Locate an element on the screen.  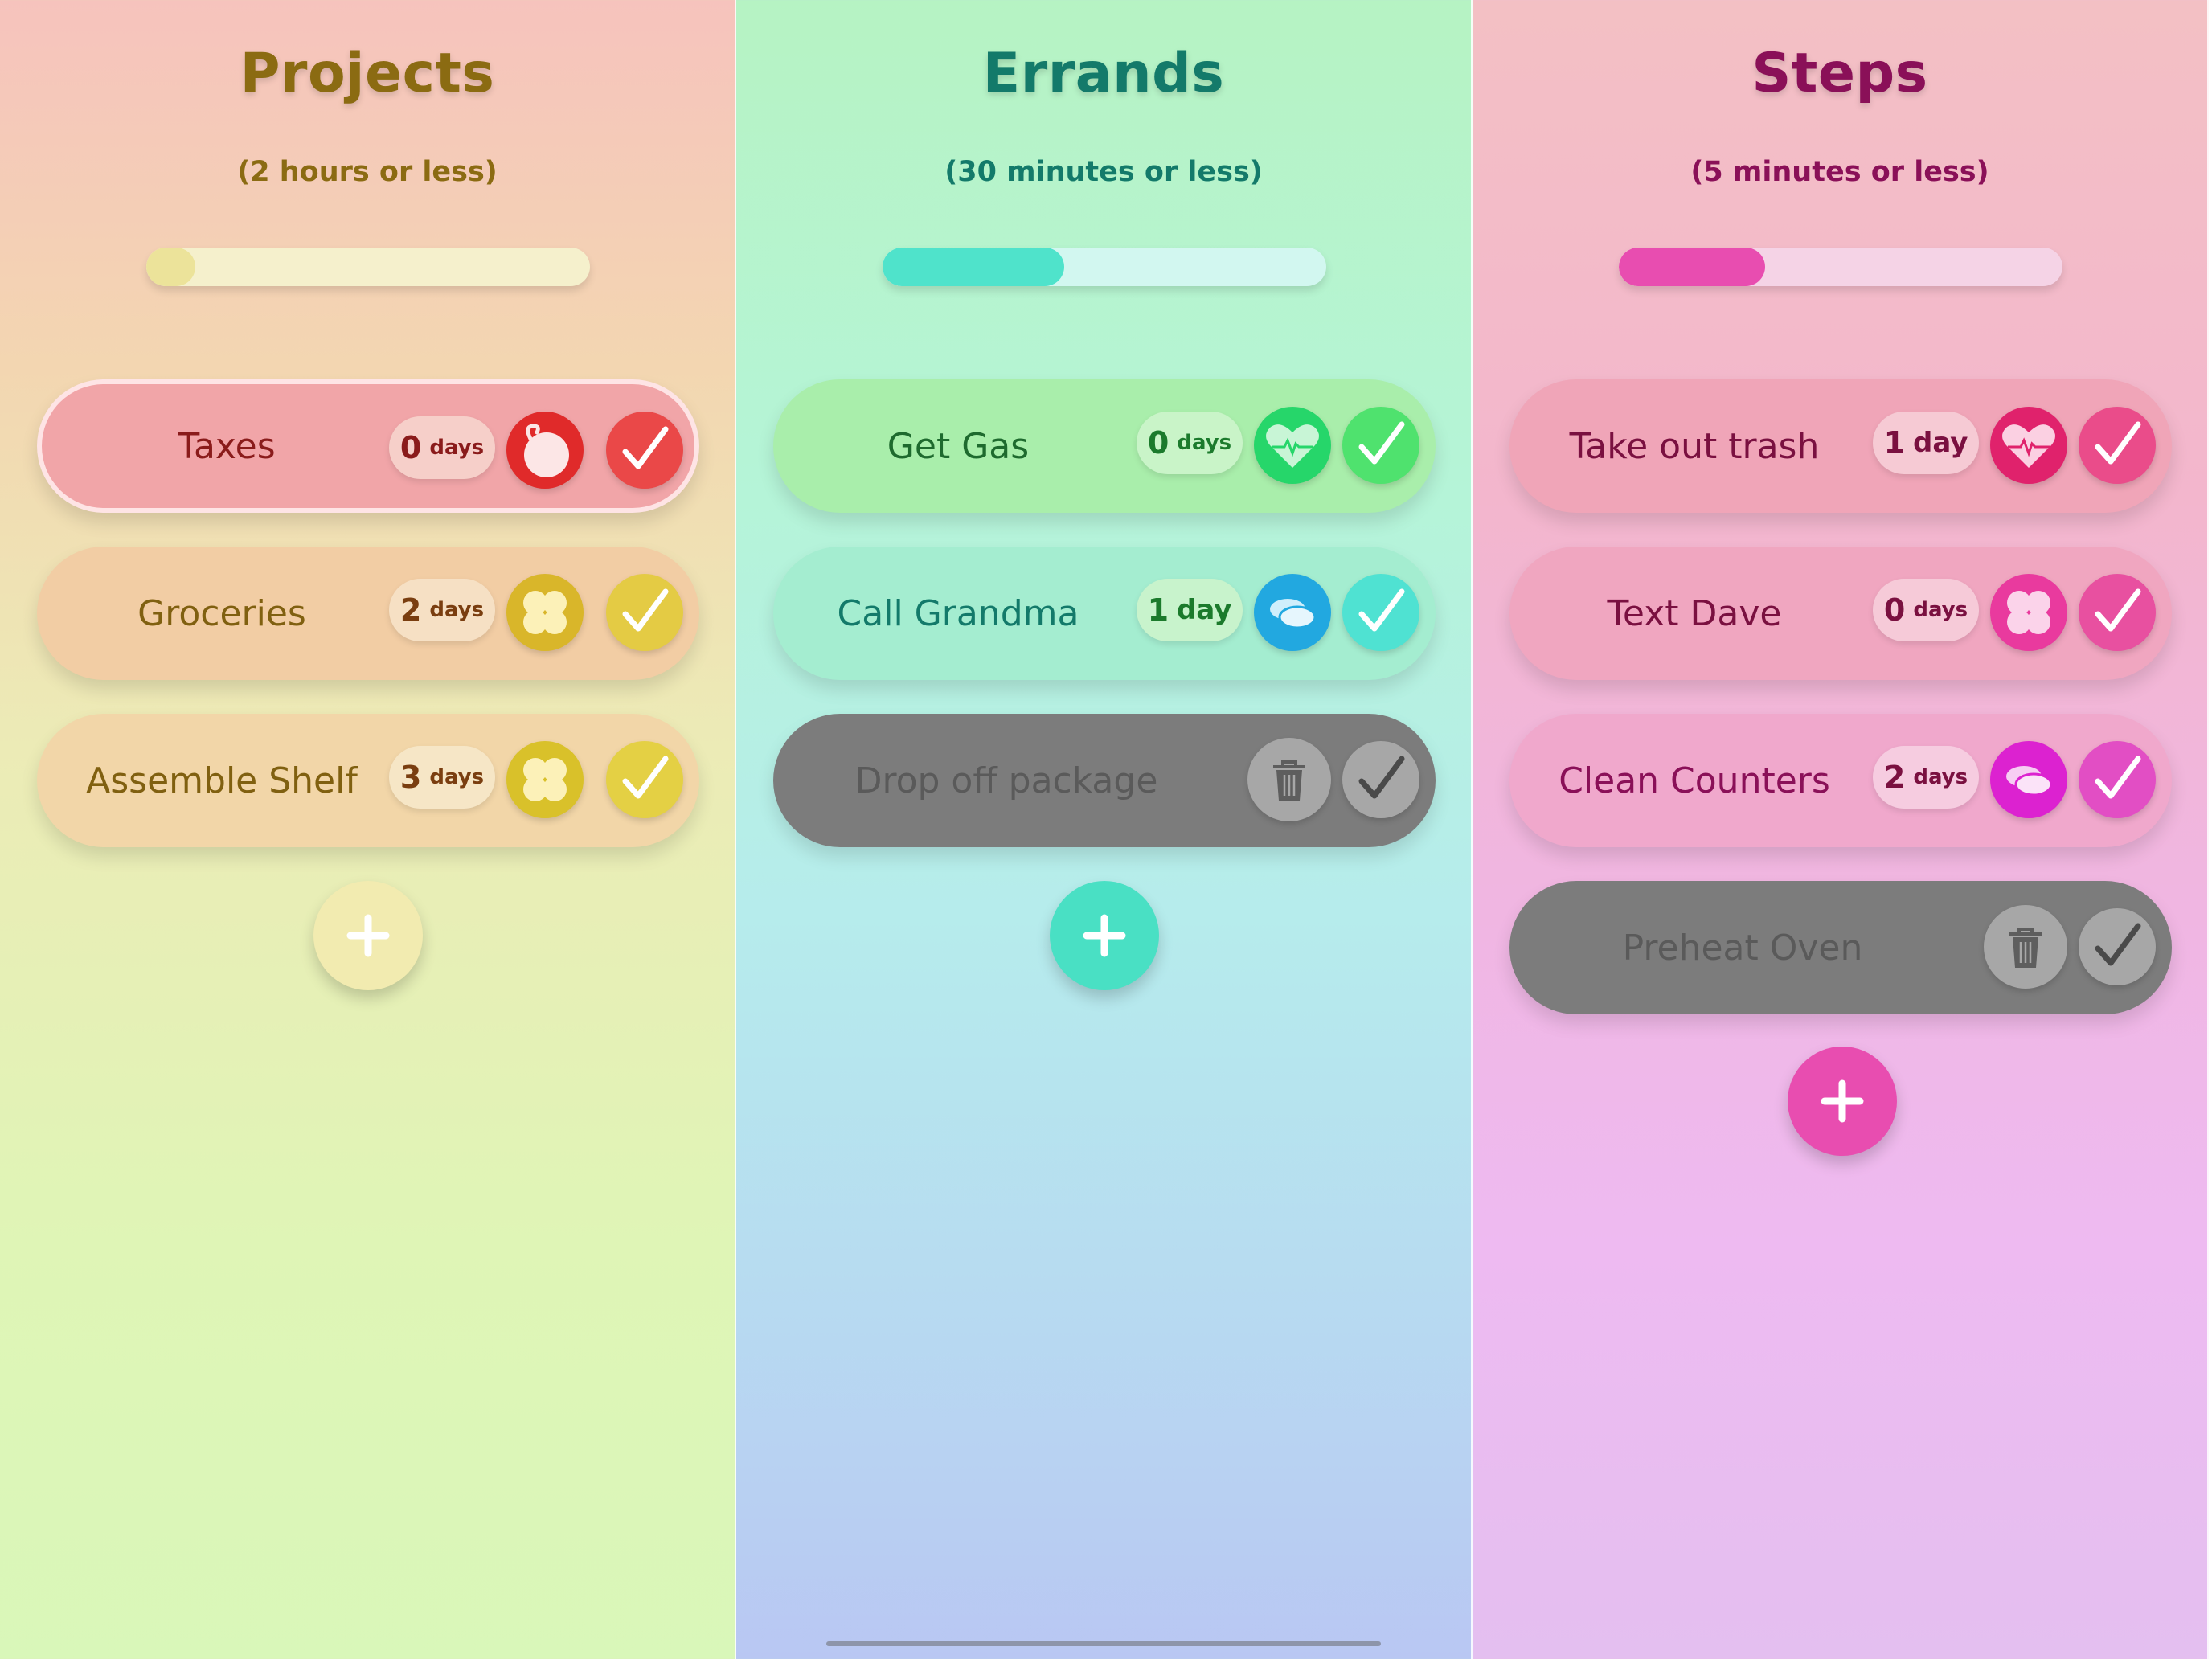
task-row-take-out-trash: Take out trash 1 day is located at coordinates (1840, 446).